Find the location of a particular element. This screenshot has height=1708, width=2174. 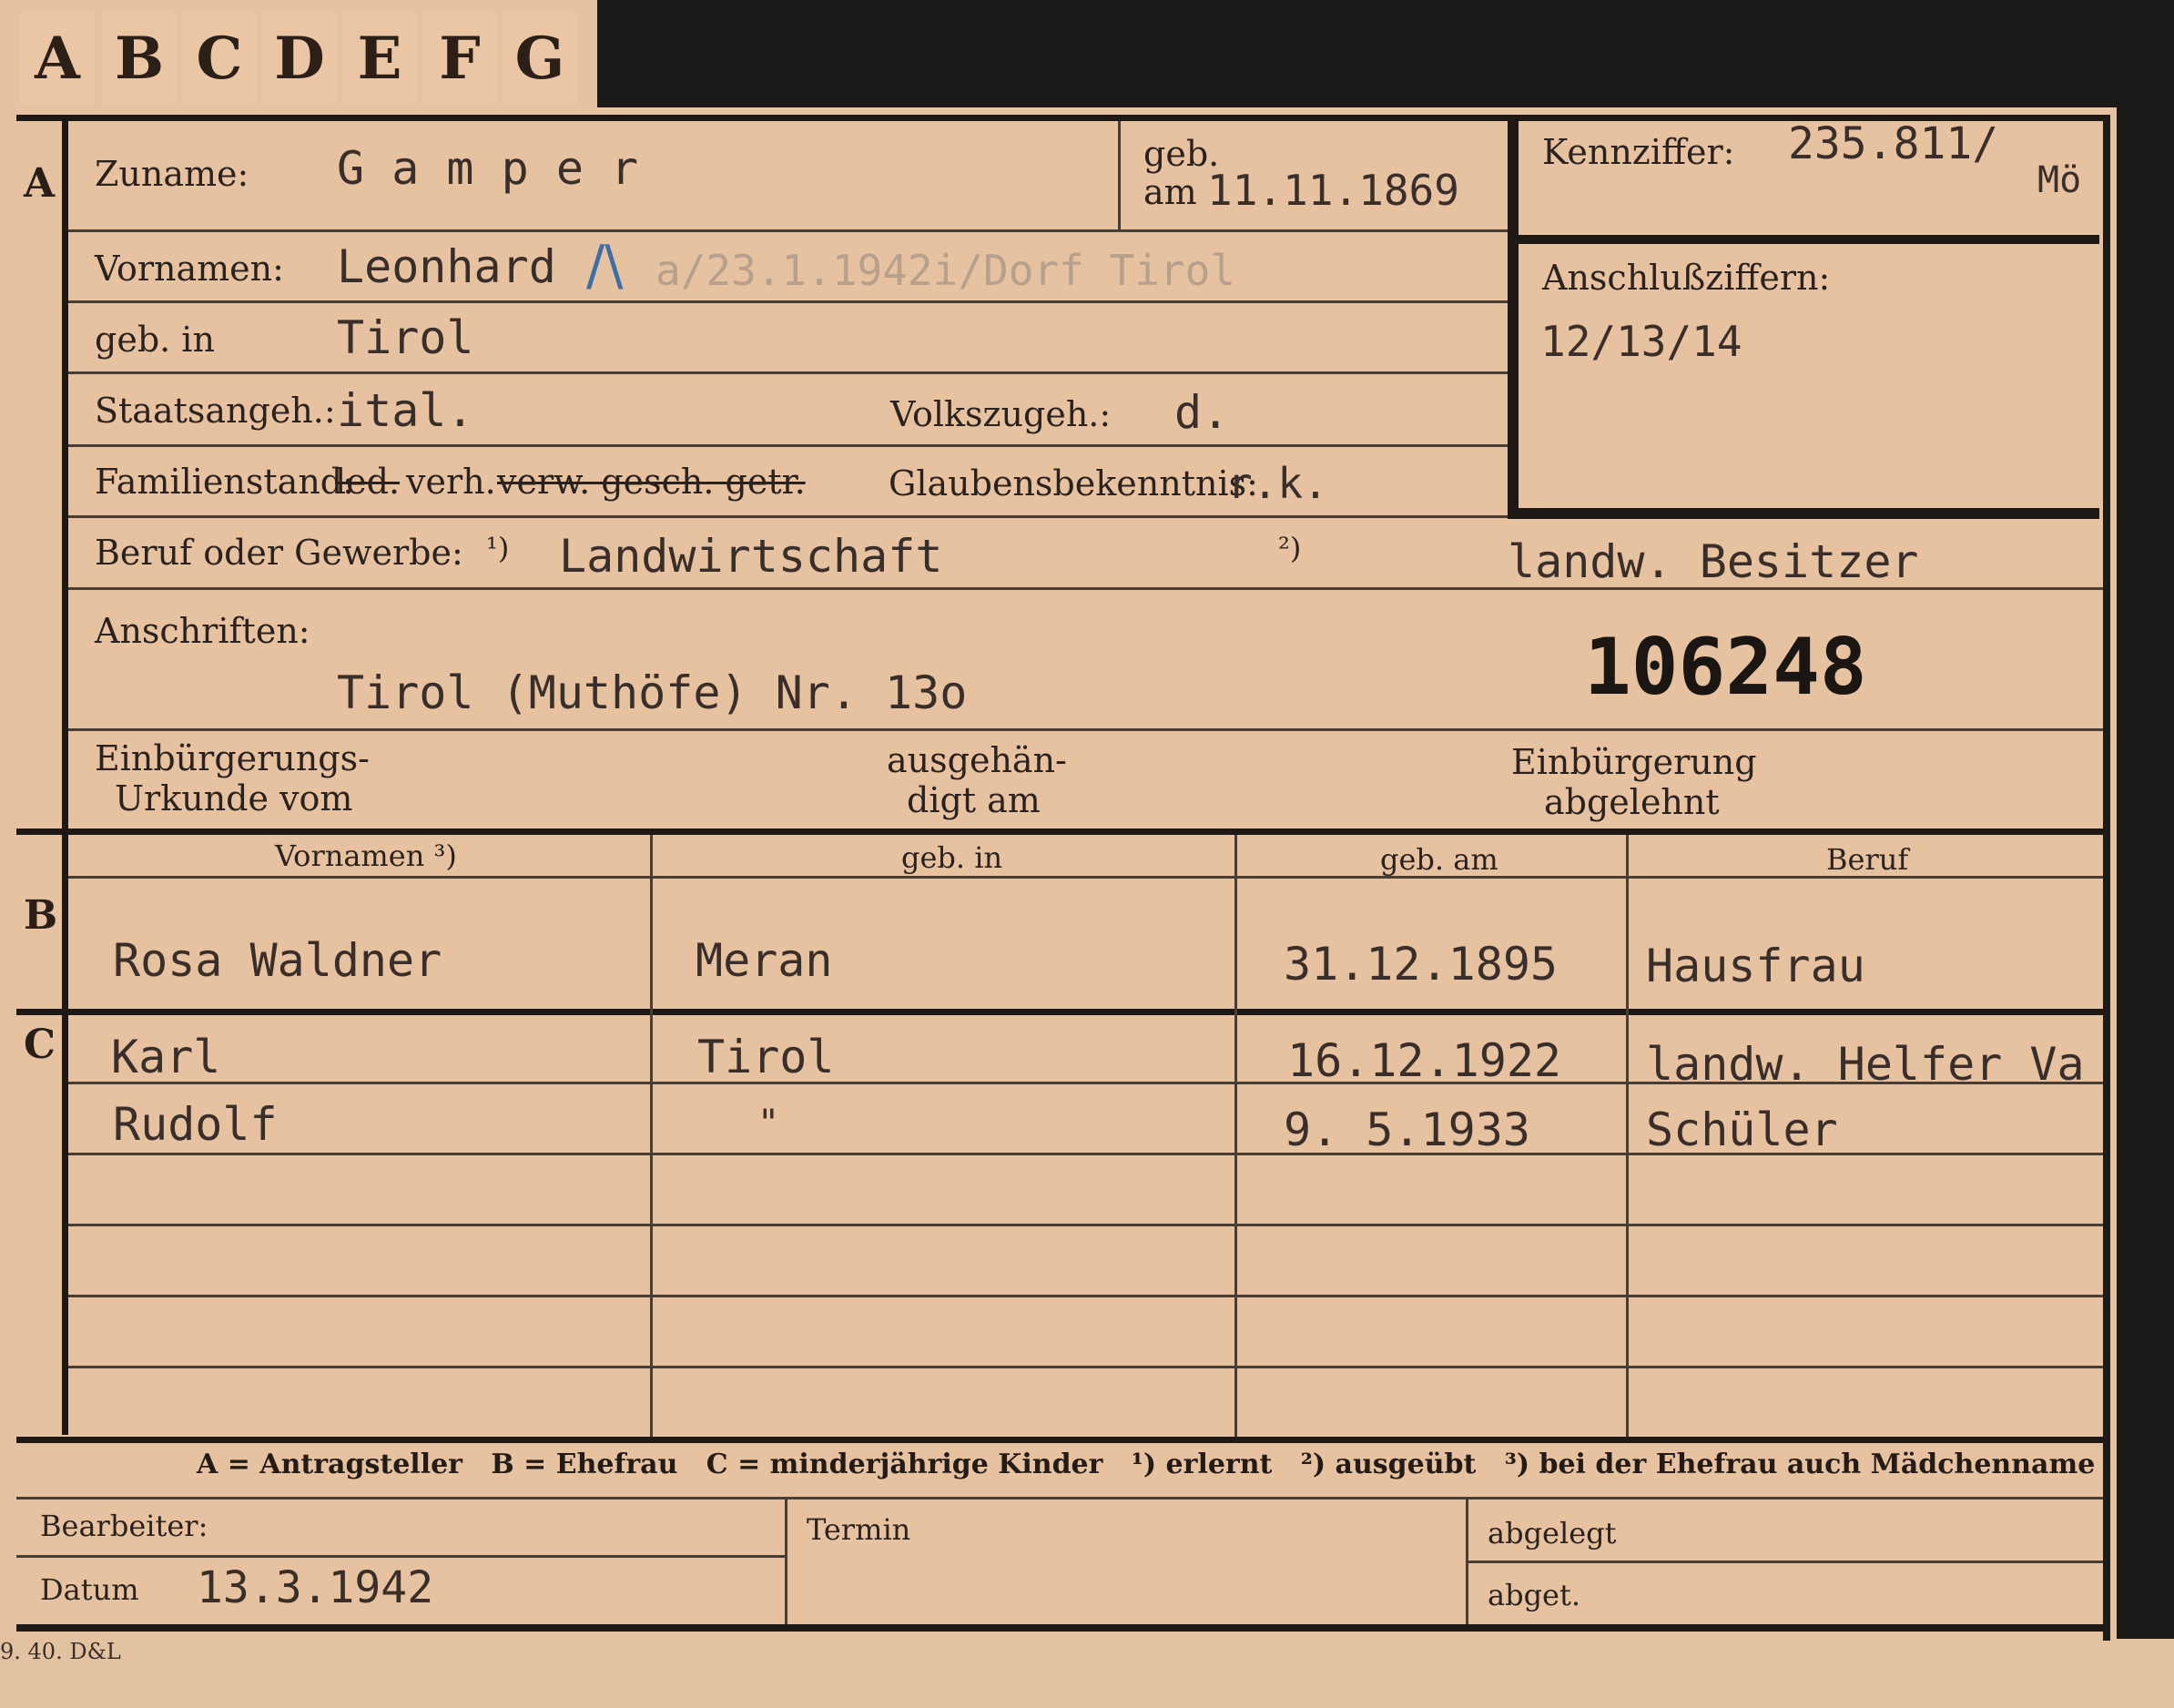

child-1-geb-am: 16.12.1922 is located at coordinates (1424, 1061).